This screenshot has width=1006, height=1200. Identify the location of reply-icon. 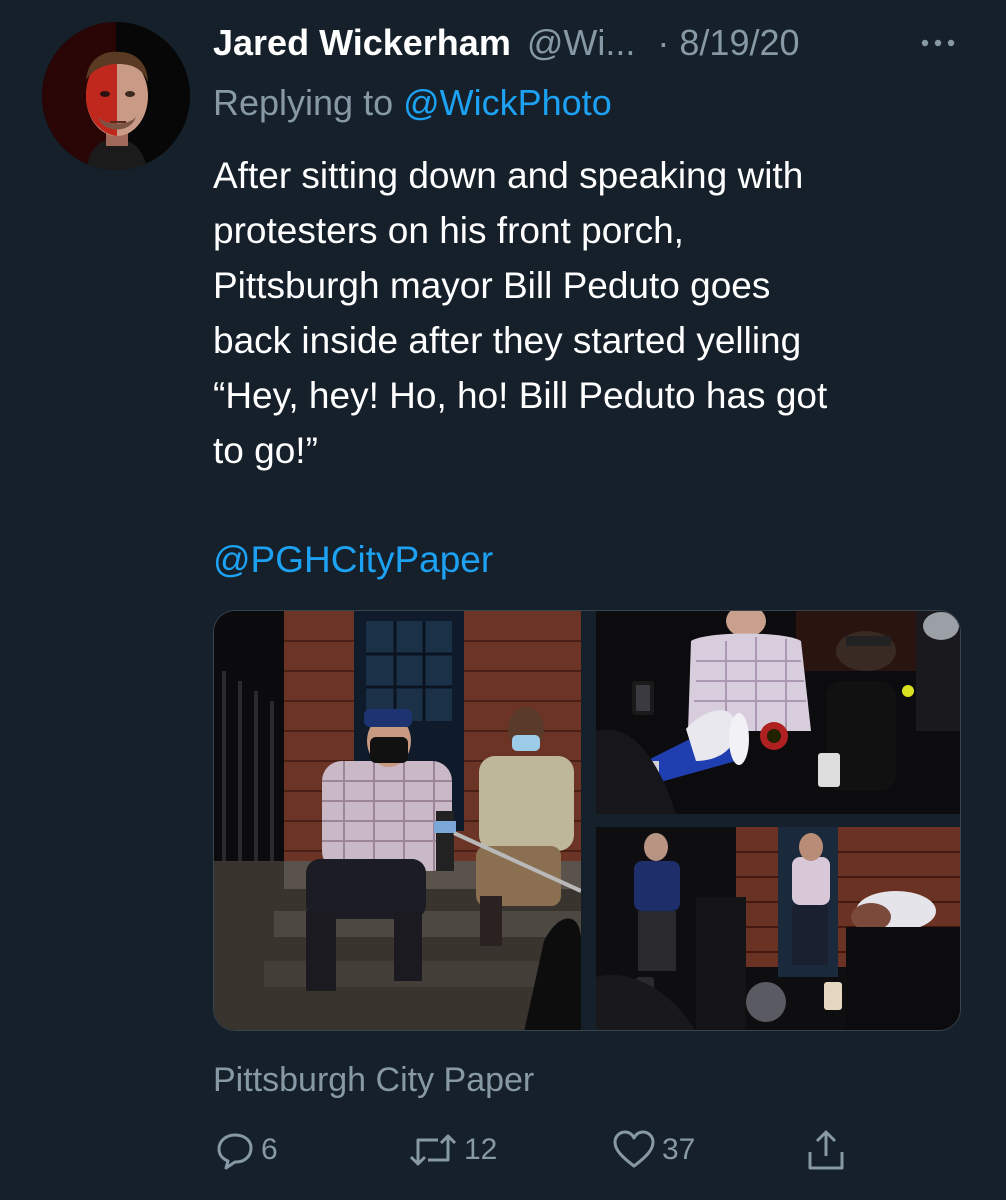
(235, 1150).